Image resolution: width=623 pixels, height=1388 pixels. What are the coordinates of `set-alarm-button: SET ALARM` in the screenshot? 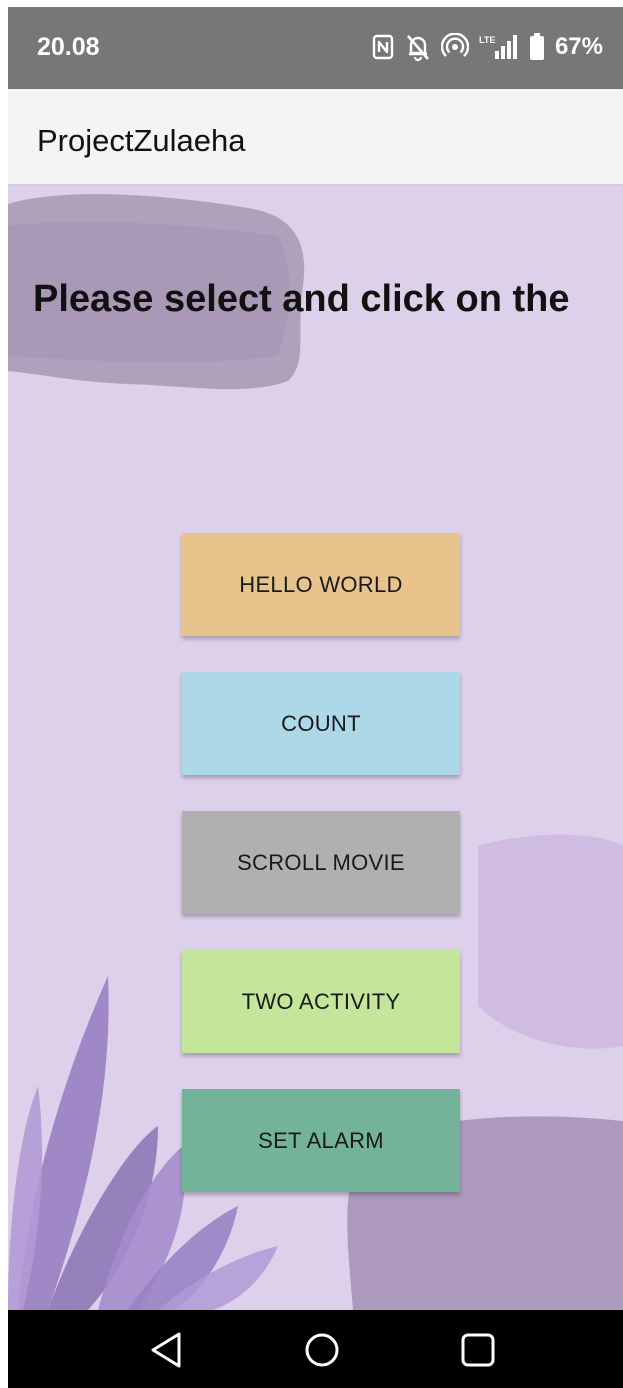 It's located at (321, 1140).